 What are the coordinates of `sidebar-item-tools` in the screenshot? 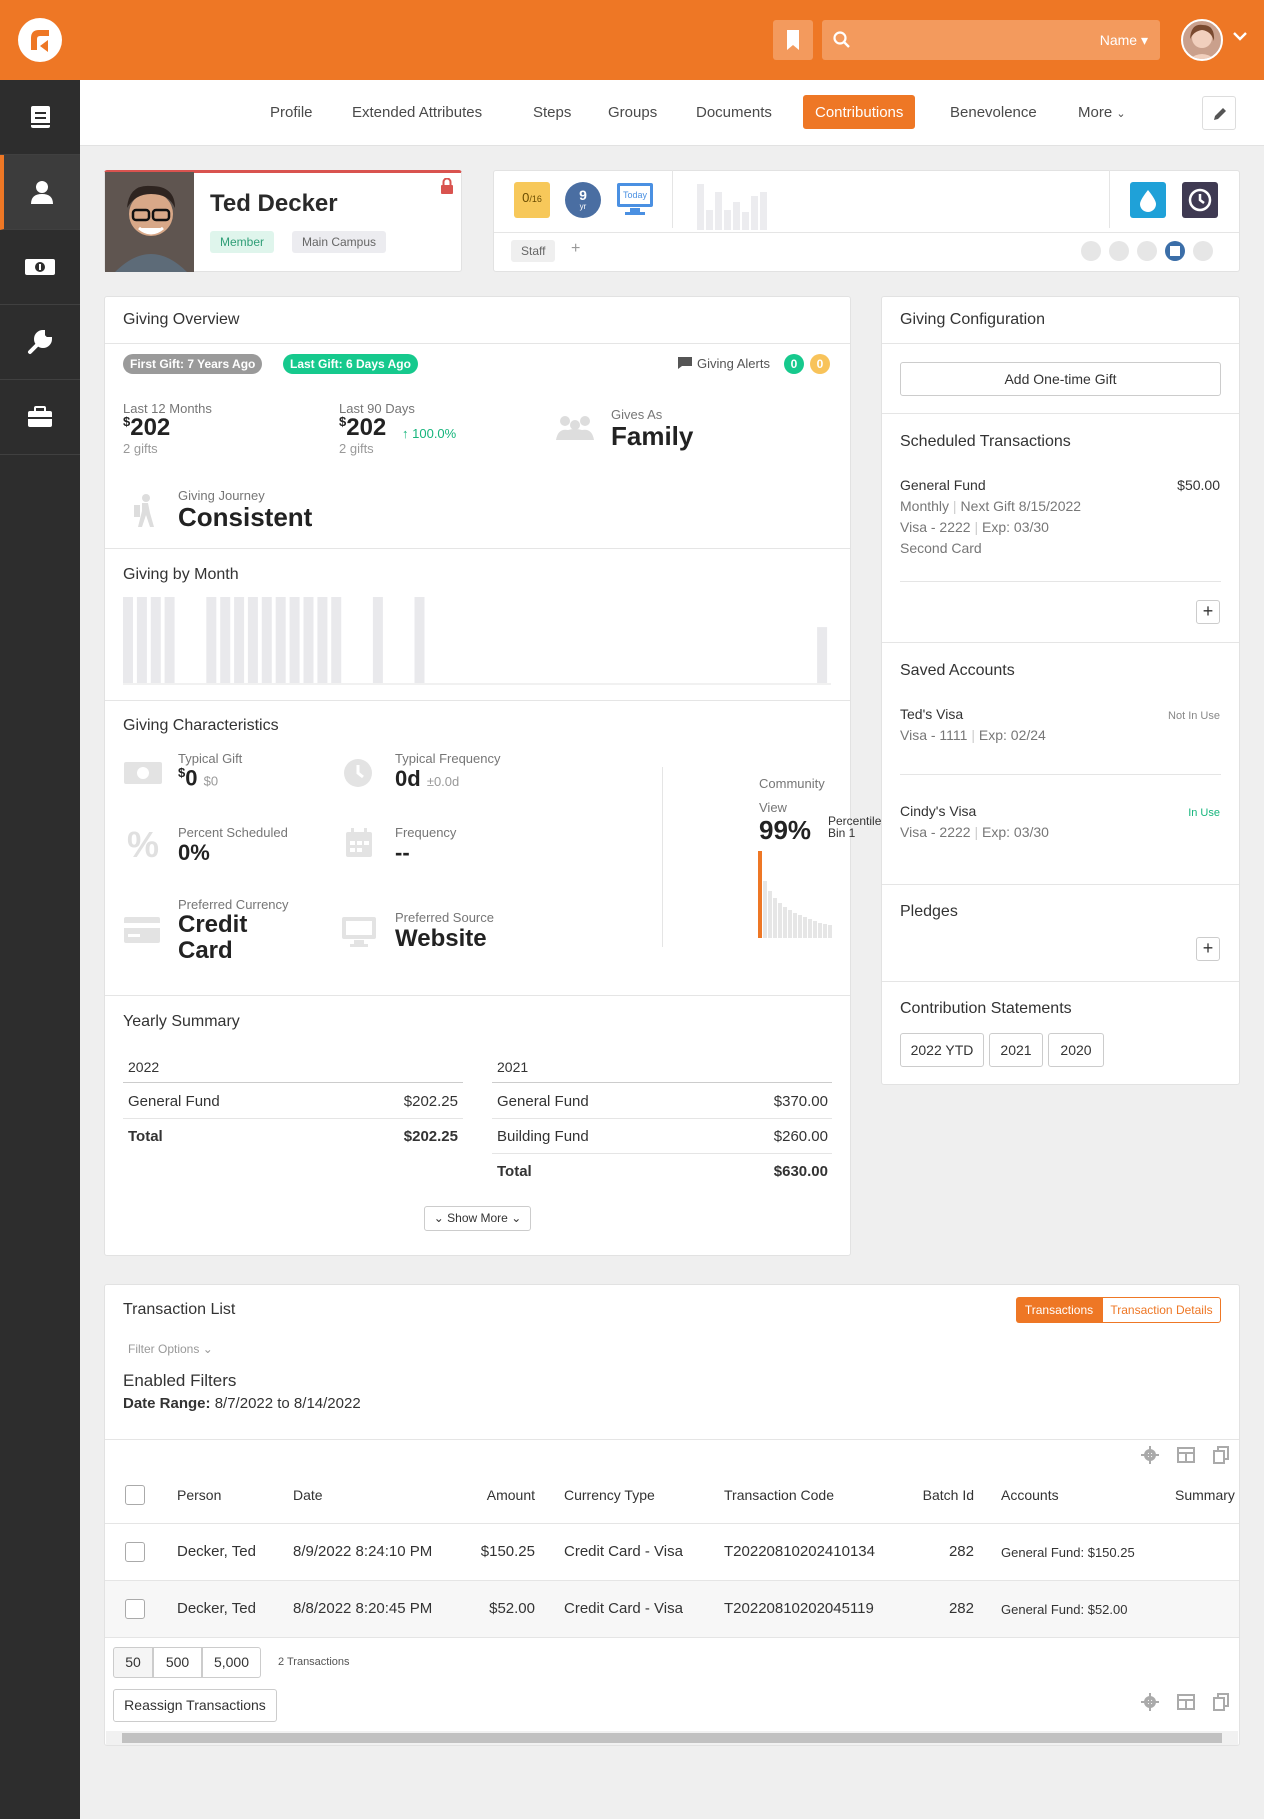 It's located at (40, 117).